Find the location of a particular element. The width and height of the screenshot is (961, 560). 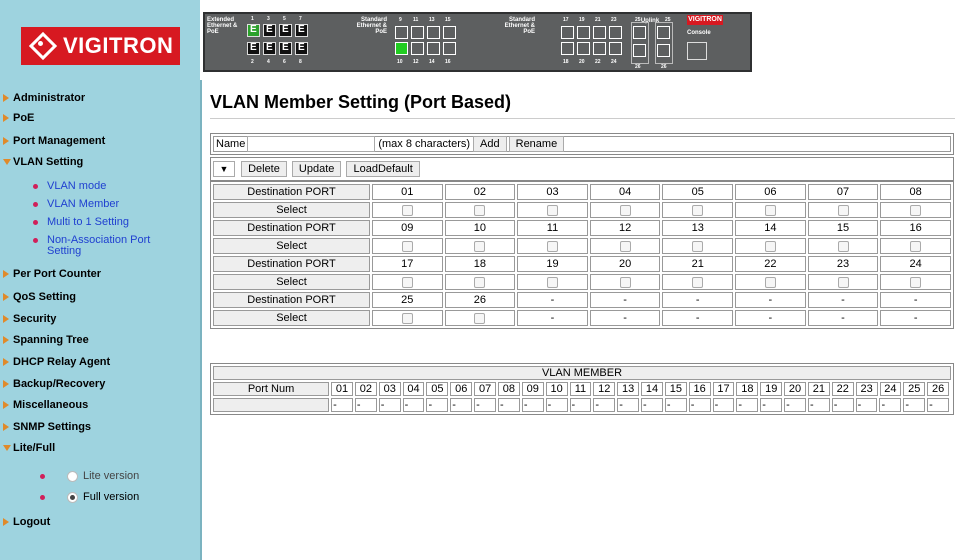

select-label: Select is located at coordinates (291, 318).